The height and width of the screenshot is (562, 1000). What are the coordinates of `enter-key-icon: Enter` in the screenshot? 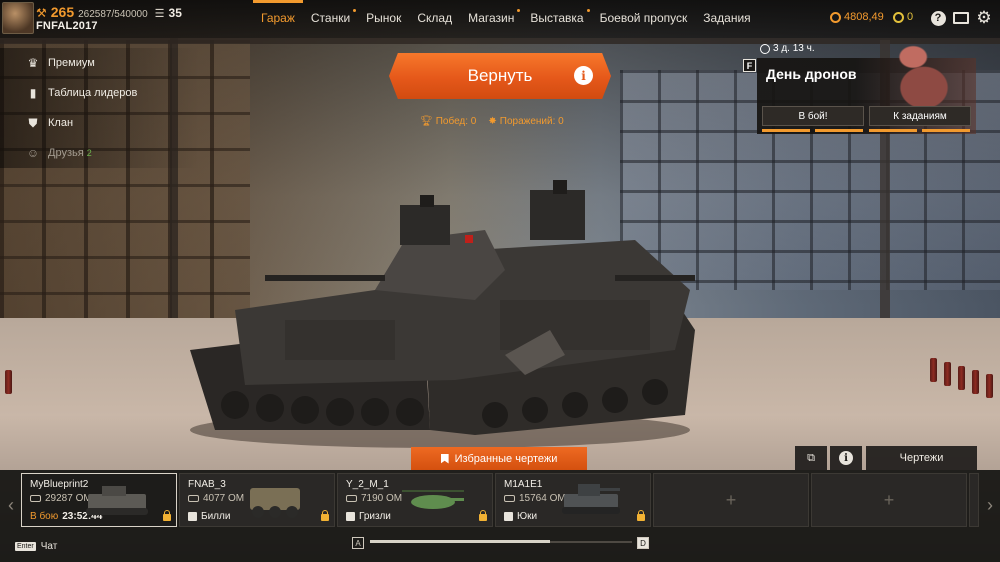 It's located at (25, 546).